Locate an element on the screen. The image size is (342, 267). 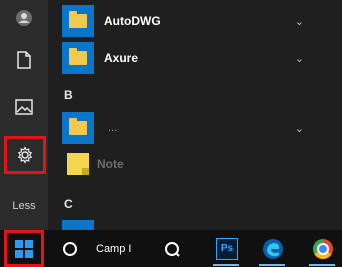
app-label: AutoDWG is located at coordinates (132, 21).